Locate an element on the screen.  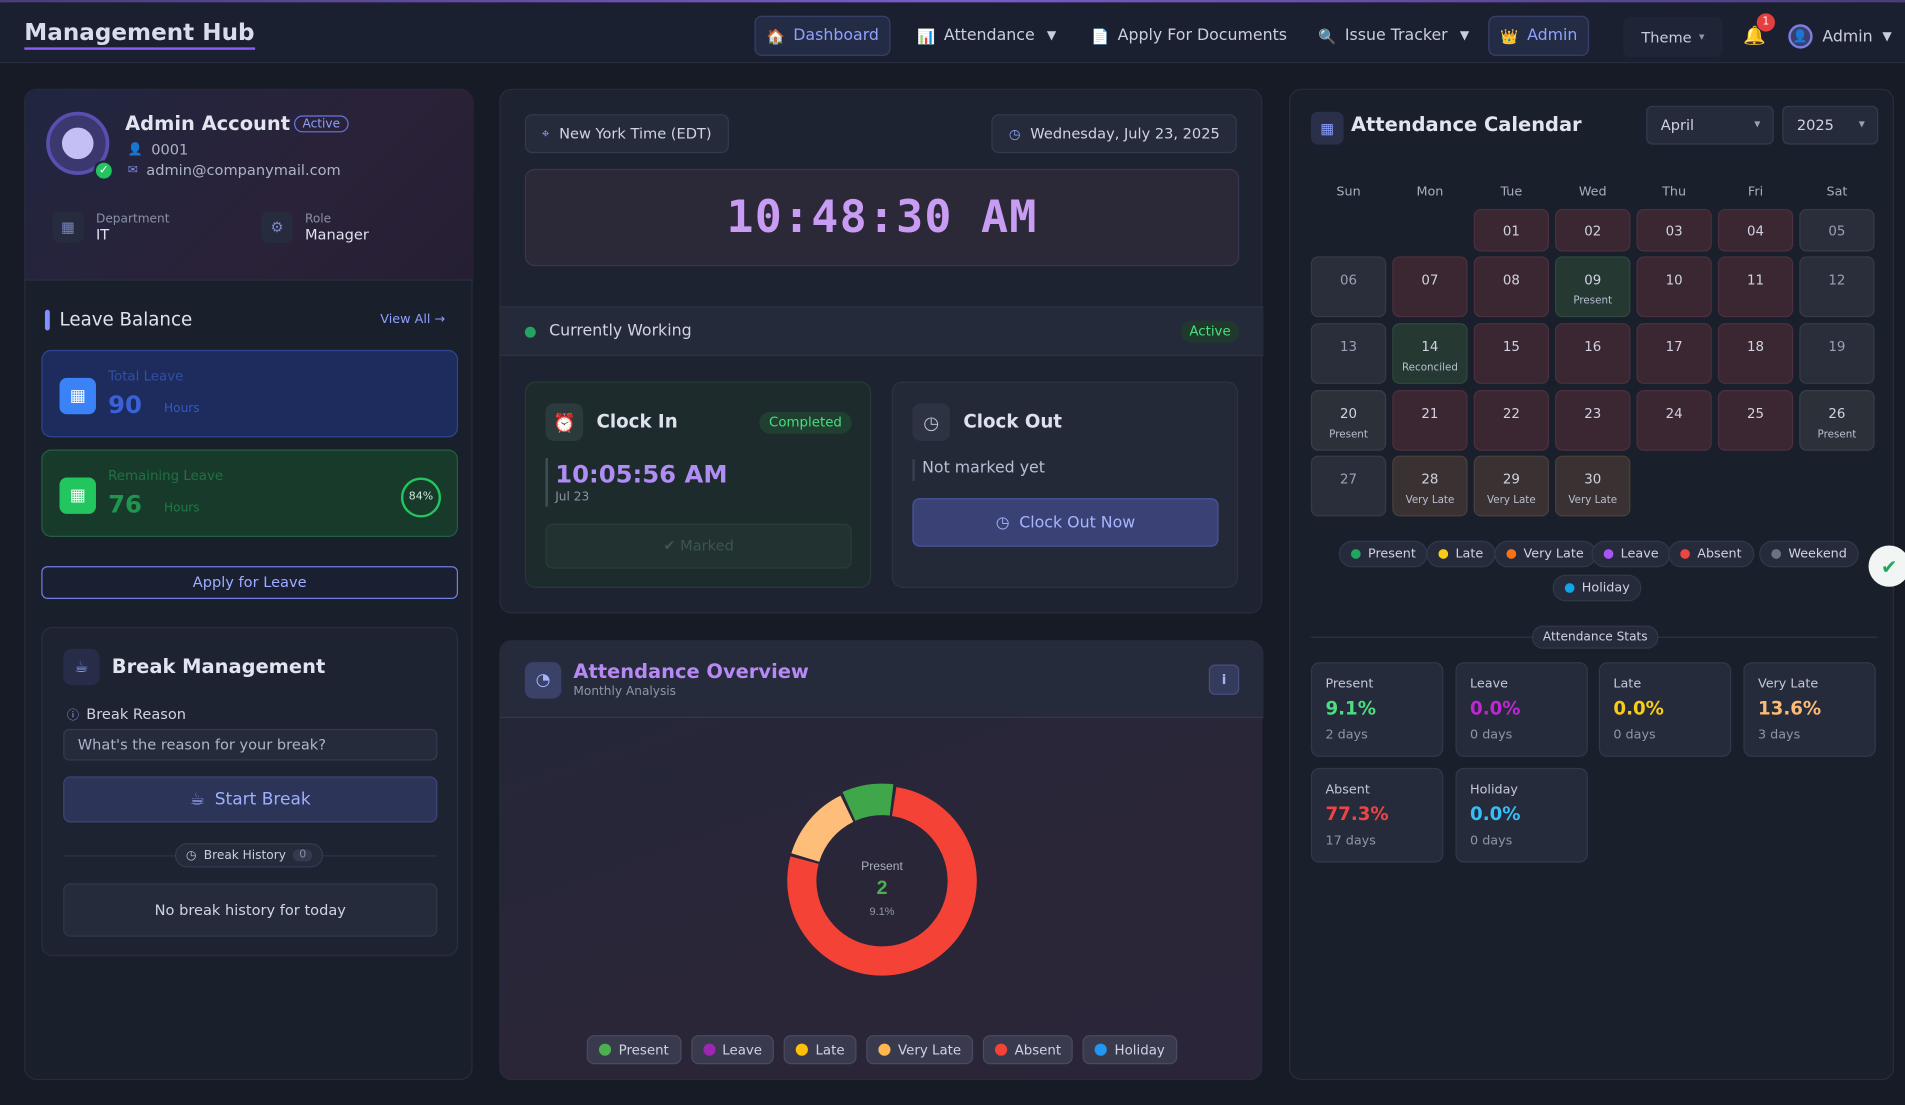
calendar-day: 14 Reconciled is located at coordinates (1430, 353).